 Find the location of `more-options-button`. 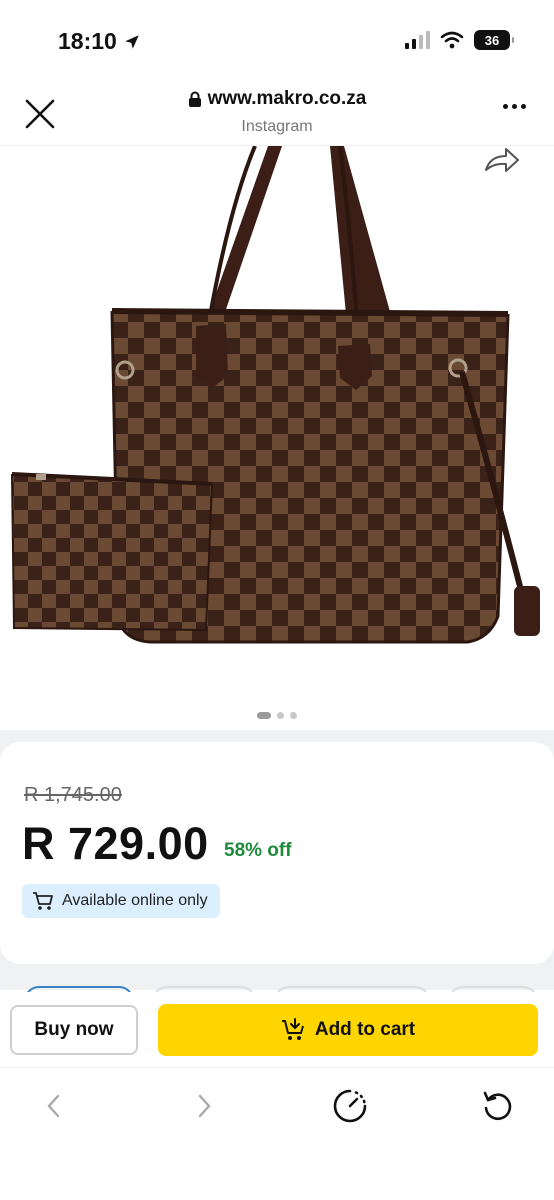

more-options-button is located at coordinates (514, 106).